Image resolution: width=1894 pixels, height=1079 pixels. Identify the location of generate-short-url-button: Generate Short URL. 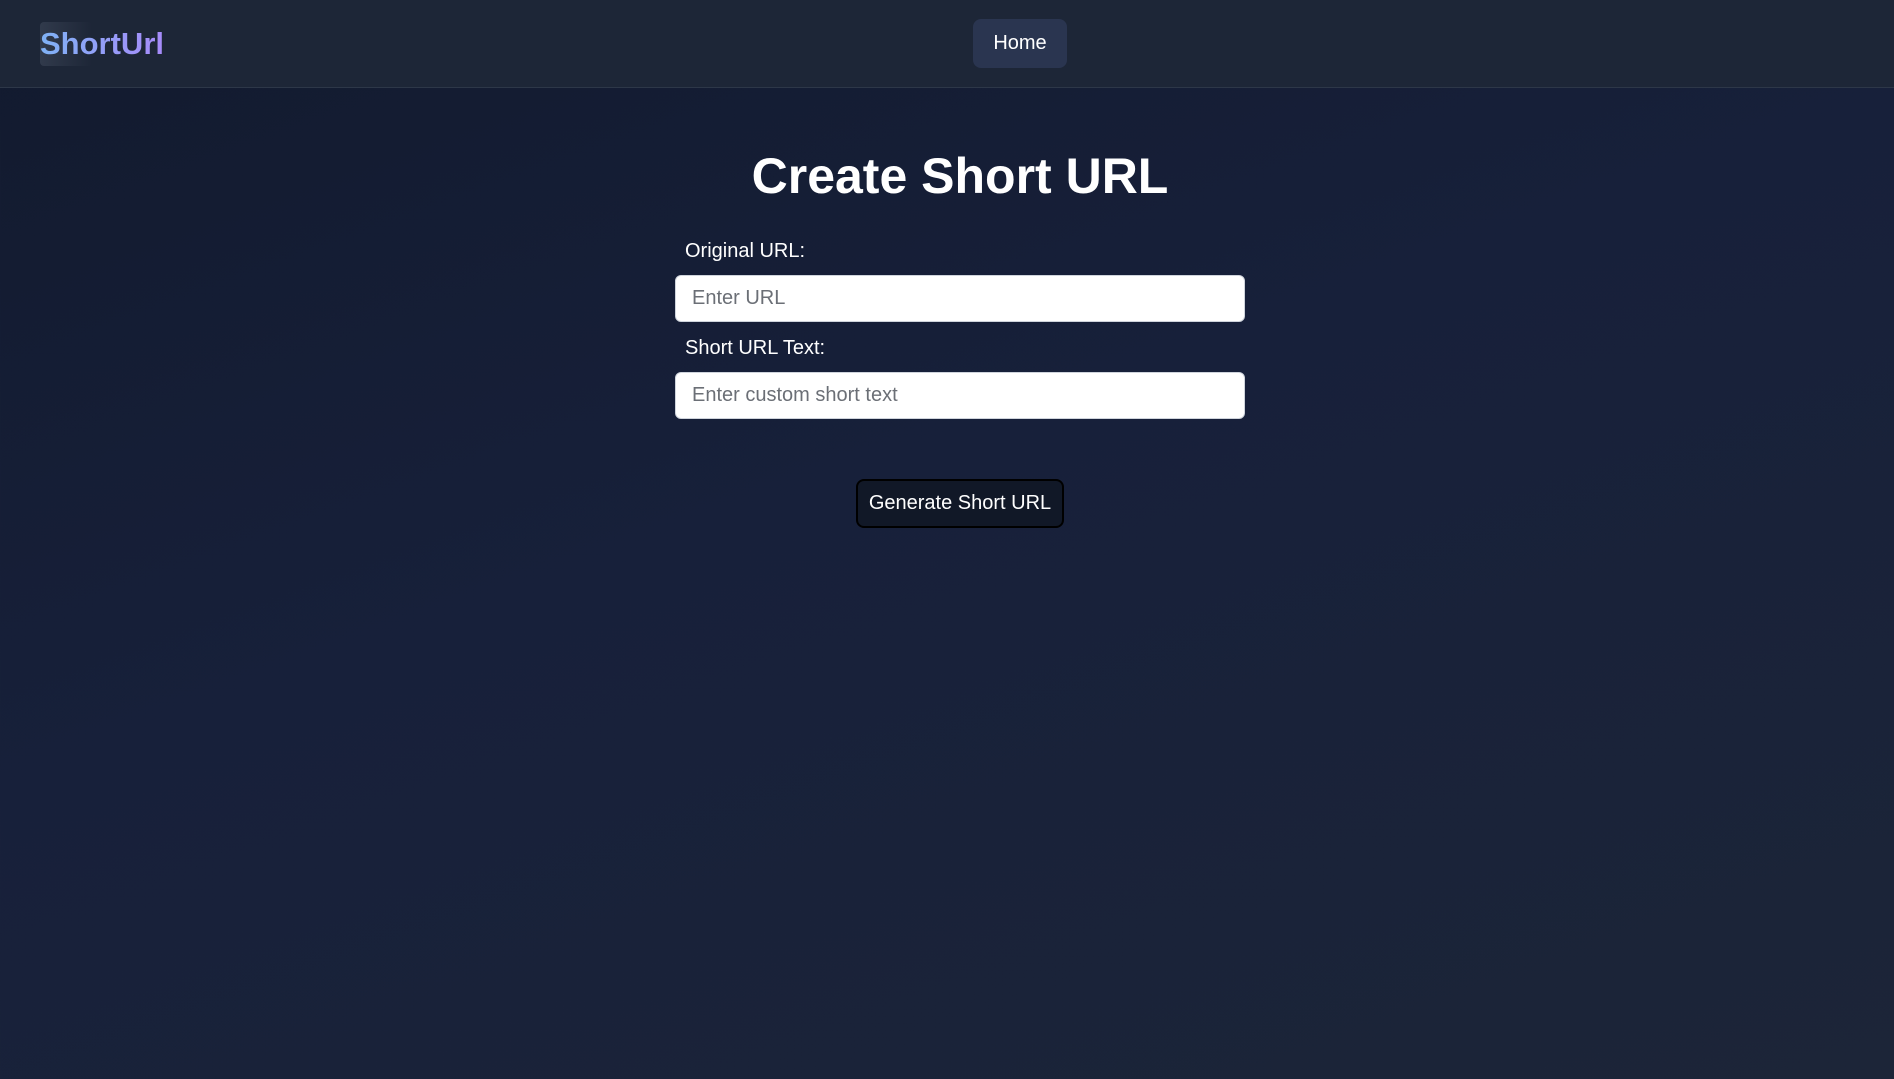
(960, 503).